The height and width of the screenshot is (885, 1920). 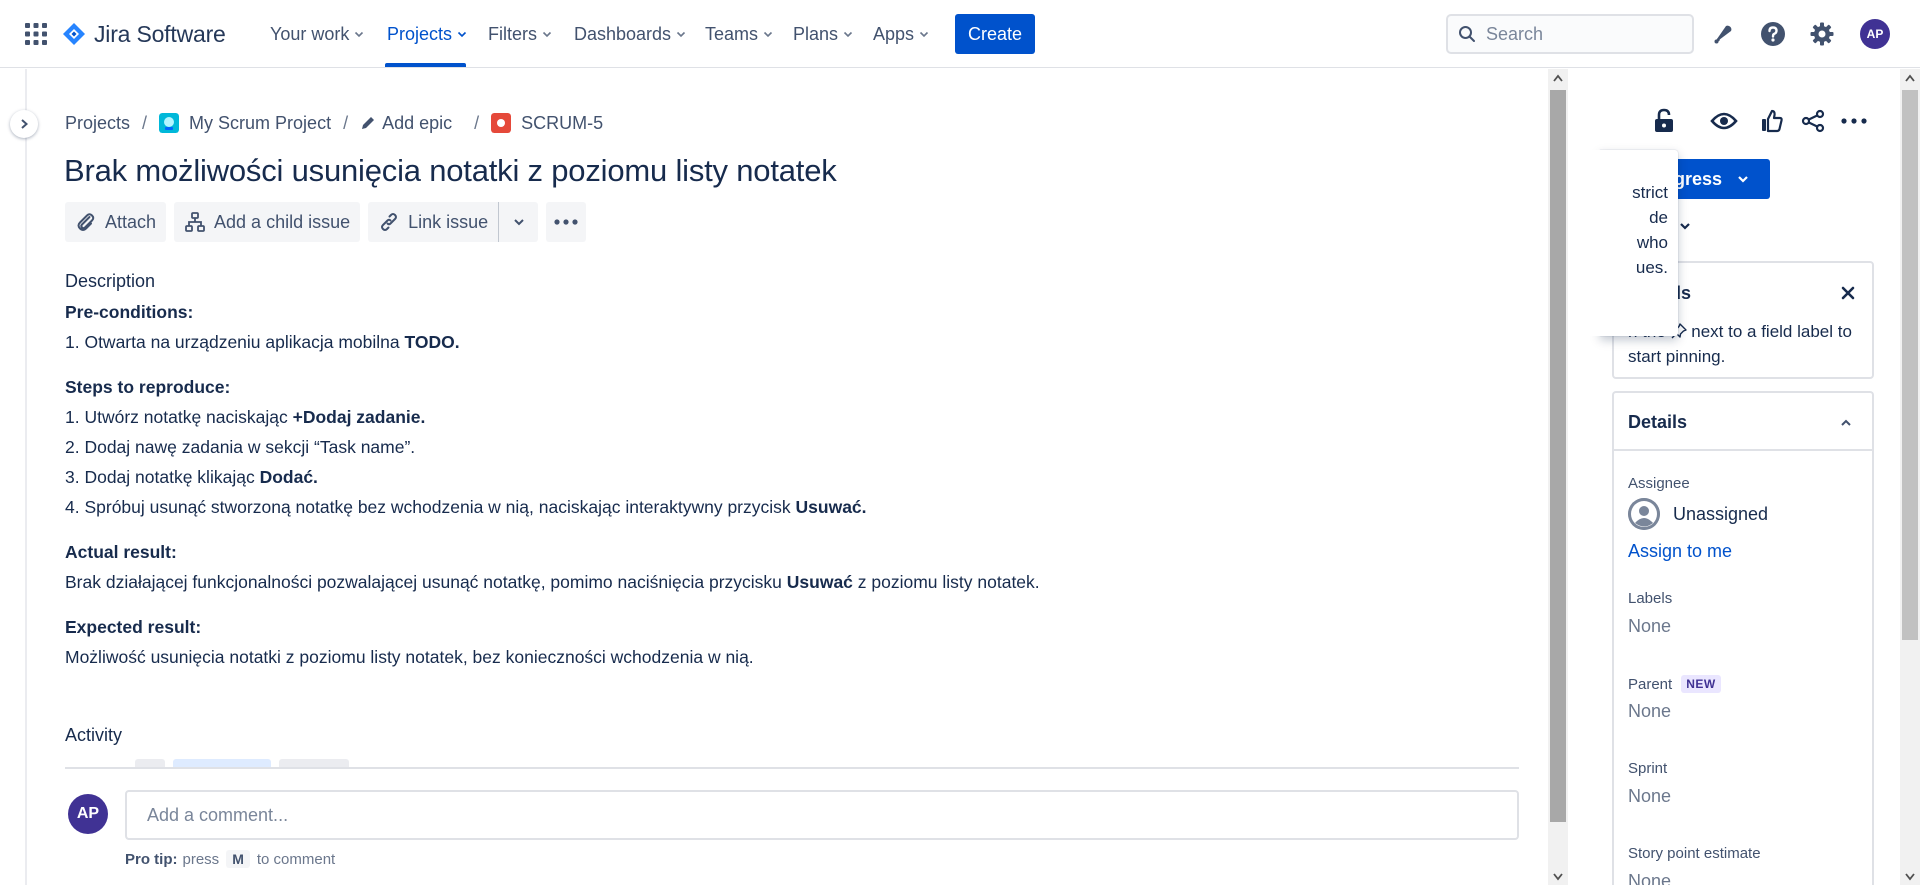 What do you see at coordinates (1650, 684) in the screenshot?
I see `parent-label-text: Parent` at bounding box center [1650, 684].